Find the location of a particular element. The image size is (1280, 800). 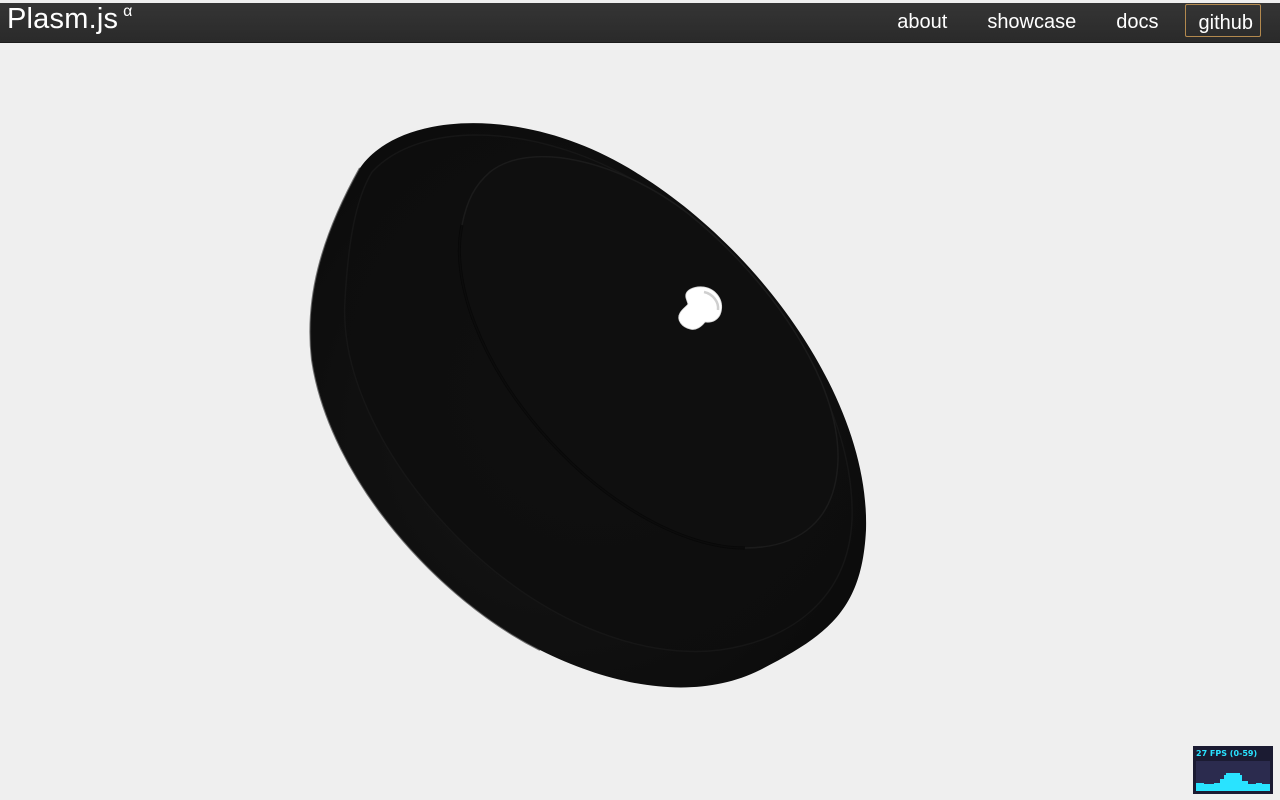

fps-stats-panel: 27 FPS (0-59) is located at coordinates (1233, 770).